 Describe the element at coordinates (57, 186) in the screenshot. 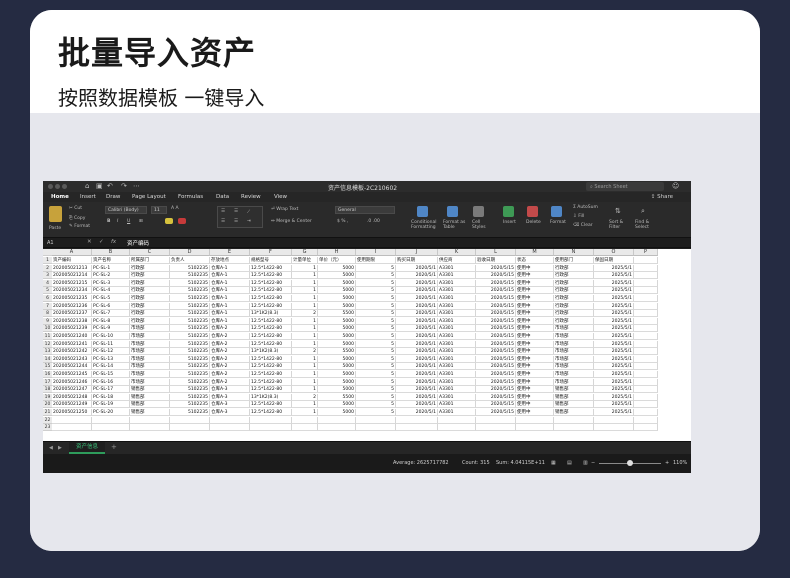

I see `minimize-dot-icon` at that location.